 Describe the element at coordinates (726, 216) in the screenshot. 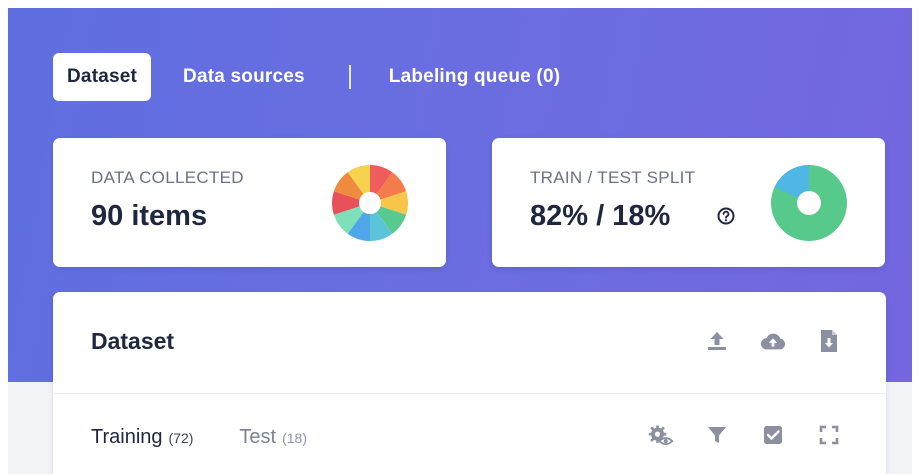

I see `question-circle-icon` at that location.